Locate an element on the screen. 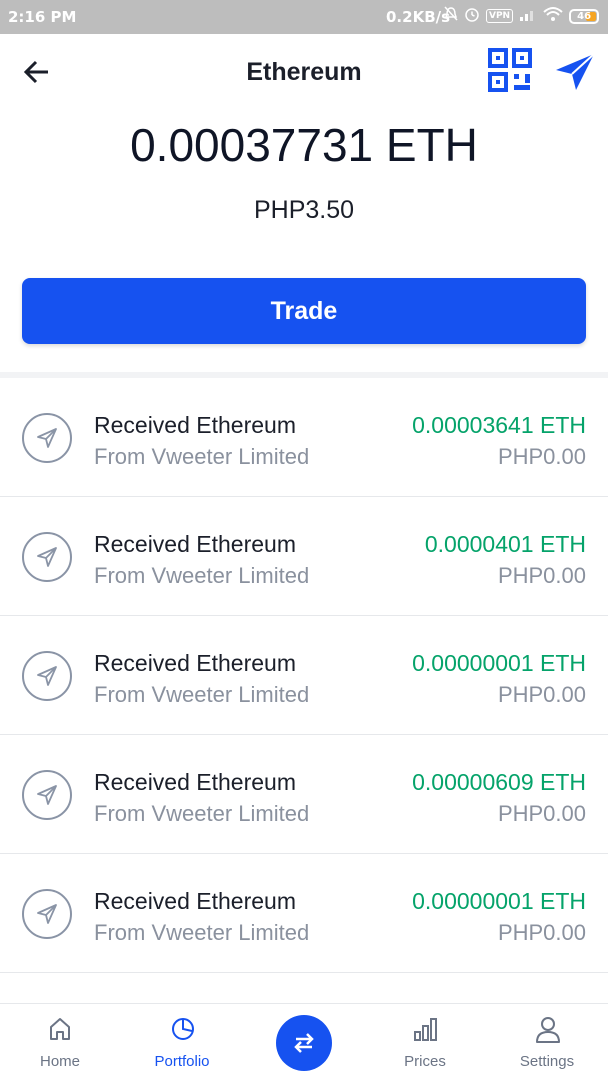 This screenshot has height=1080, width=608. transaction-amount: 0.0000401 ETH is located at coordinates (505, 544).